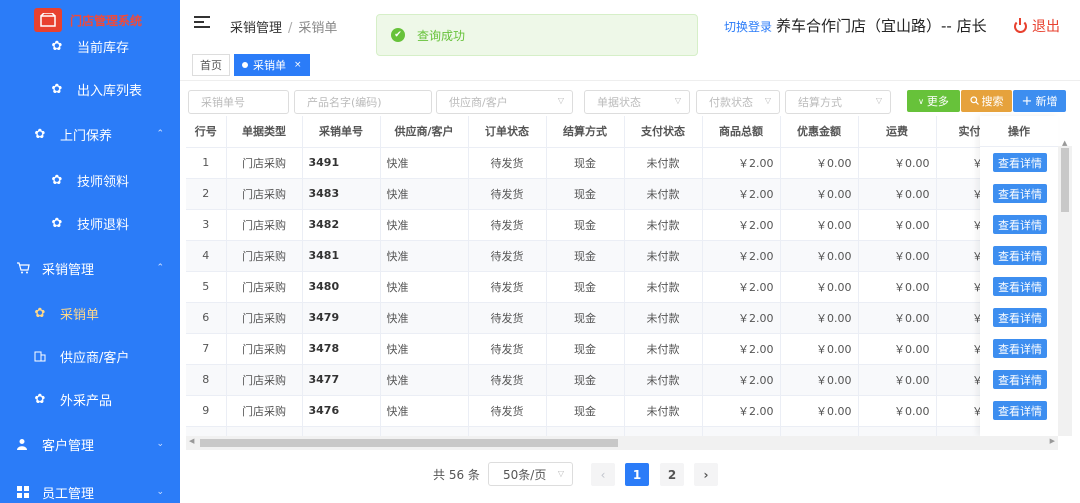  Describe the element at coordinates (86, 401) in the screenshot. I see `sidebar-item-label: 外采产品` at that location.